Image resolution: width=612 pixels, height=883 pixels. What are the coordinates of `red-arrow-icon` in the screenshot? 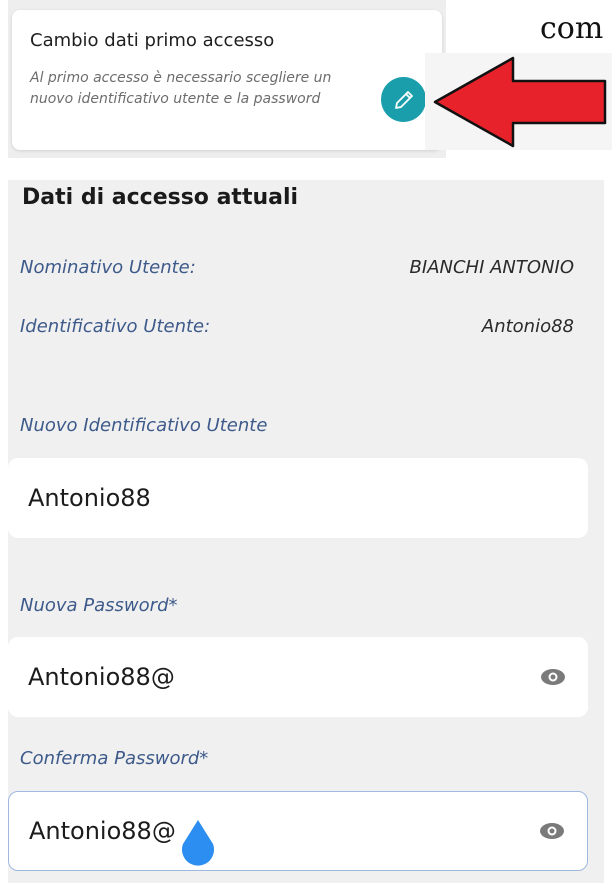 It's located at (520, 102).